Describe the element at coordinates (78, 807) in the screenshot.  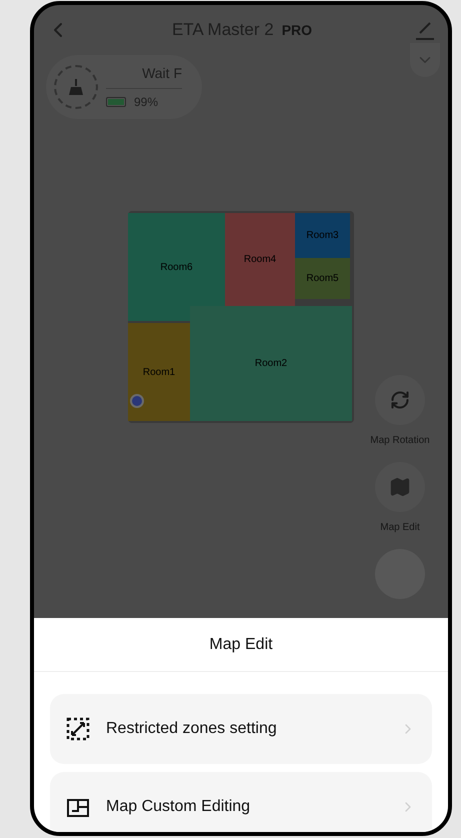
I see `floorplan-icon` at that location.